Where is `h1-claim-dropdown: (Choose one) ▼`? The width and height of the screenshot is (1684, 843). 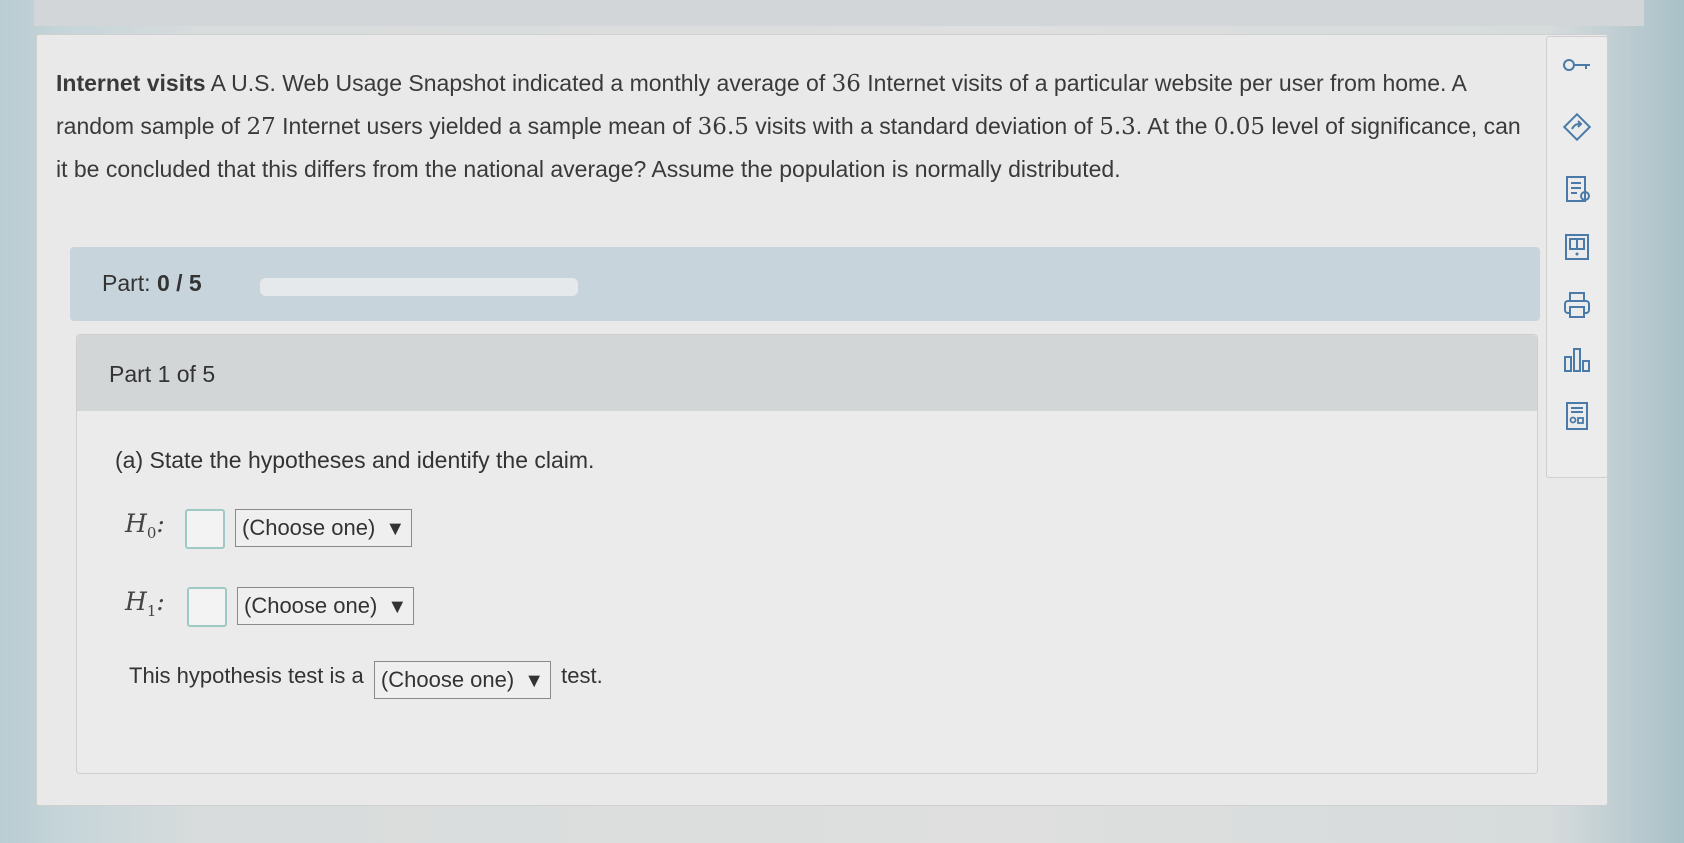
h1-claim-dropdown: (Choose one) ▼ is located at coordinates (326, 606).